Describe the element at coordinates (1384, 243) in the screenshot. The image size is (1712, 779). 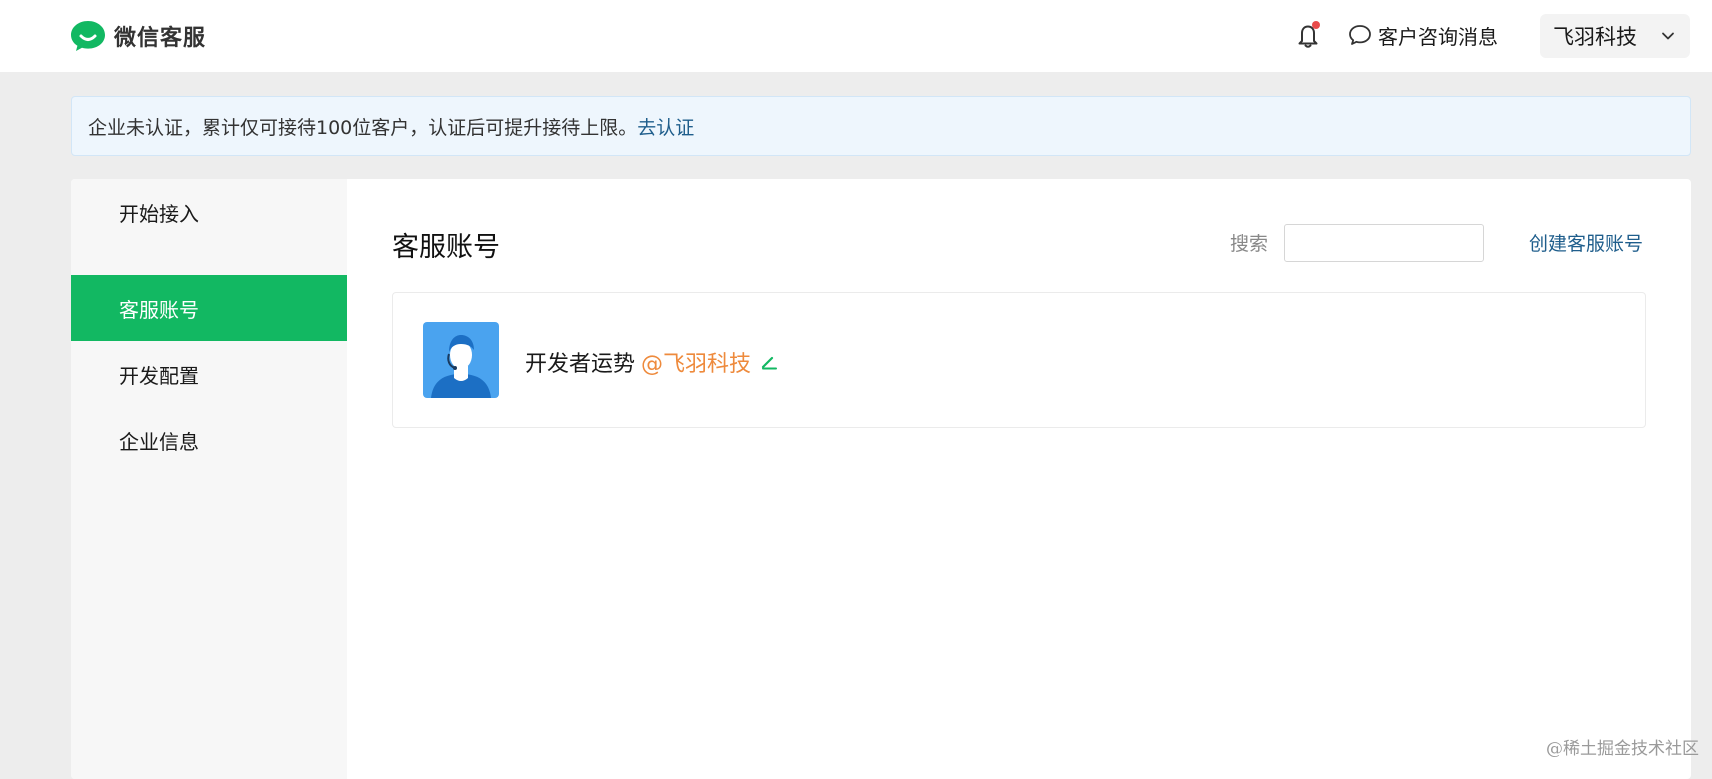
I see `search-input` at that location.